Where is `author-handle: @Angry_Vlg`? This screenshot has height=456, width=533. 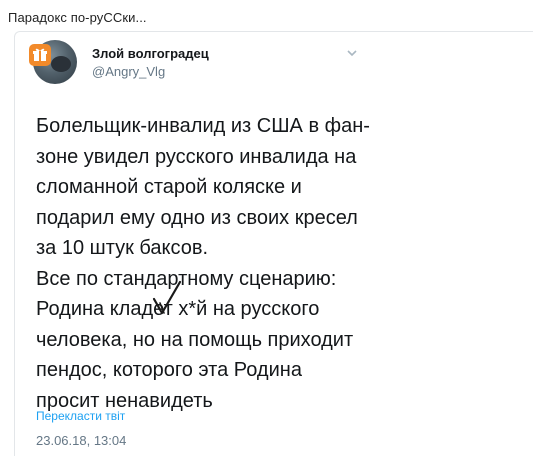 author-handle: @Angry_Vlg is located at coordinates (128, 71).